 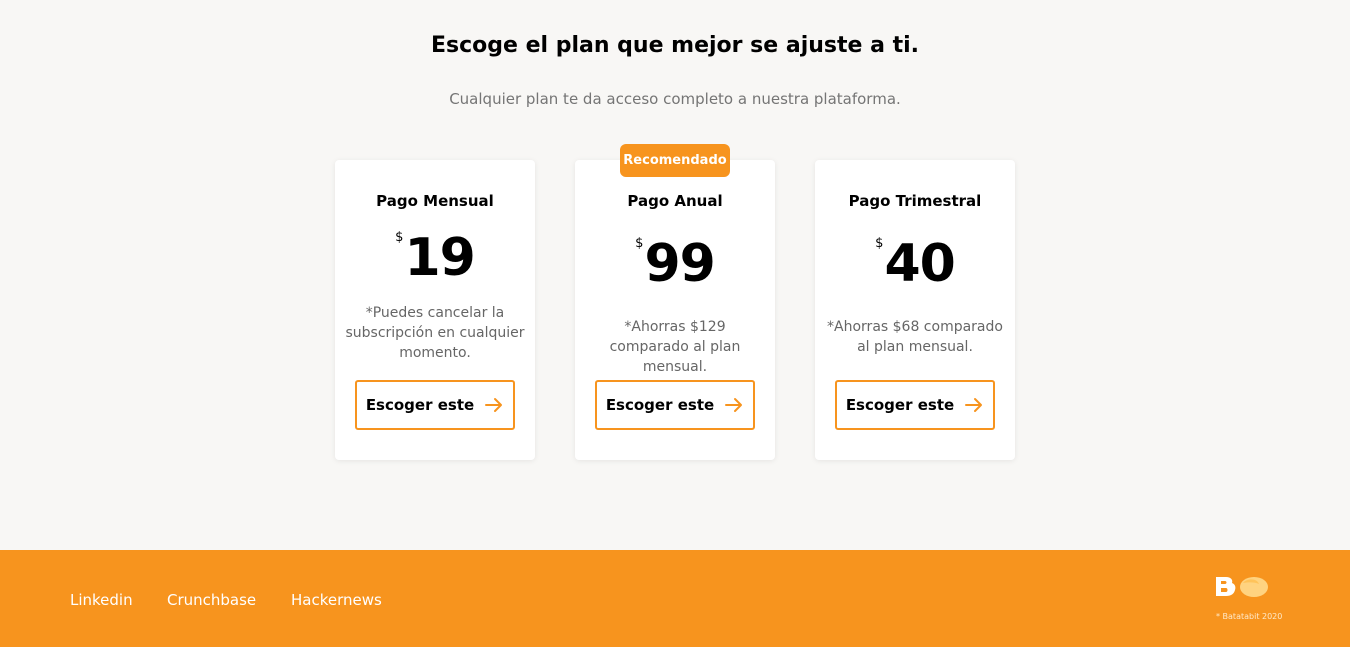 I want to click on price-amount: 99, so click(x=679, y=264).